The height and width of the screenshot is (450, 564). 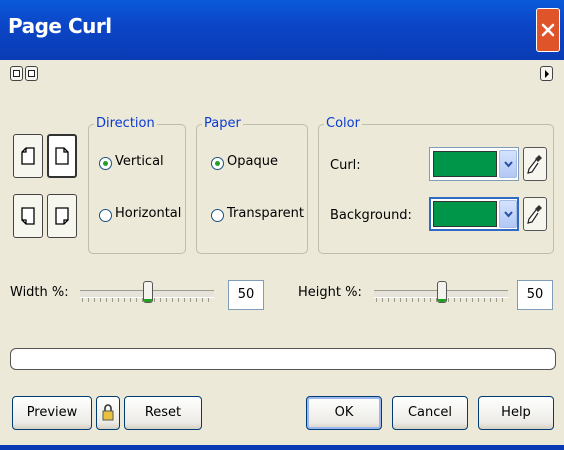 What do you see at coordinates (371, 215) in the screenshot?
I see `background-label: Background:` at bounding box center [371, 215].